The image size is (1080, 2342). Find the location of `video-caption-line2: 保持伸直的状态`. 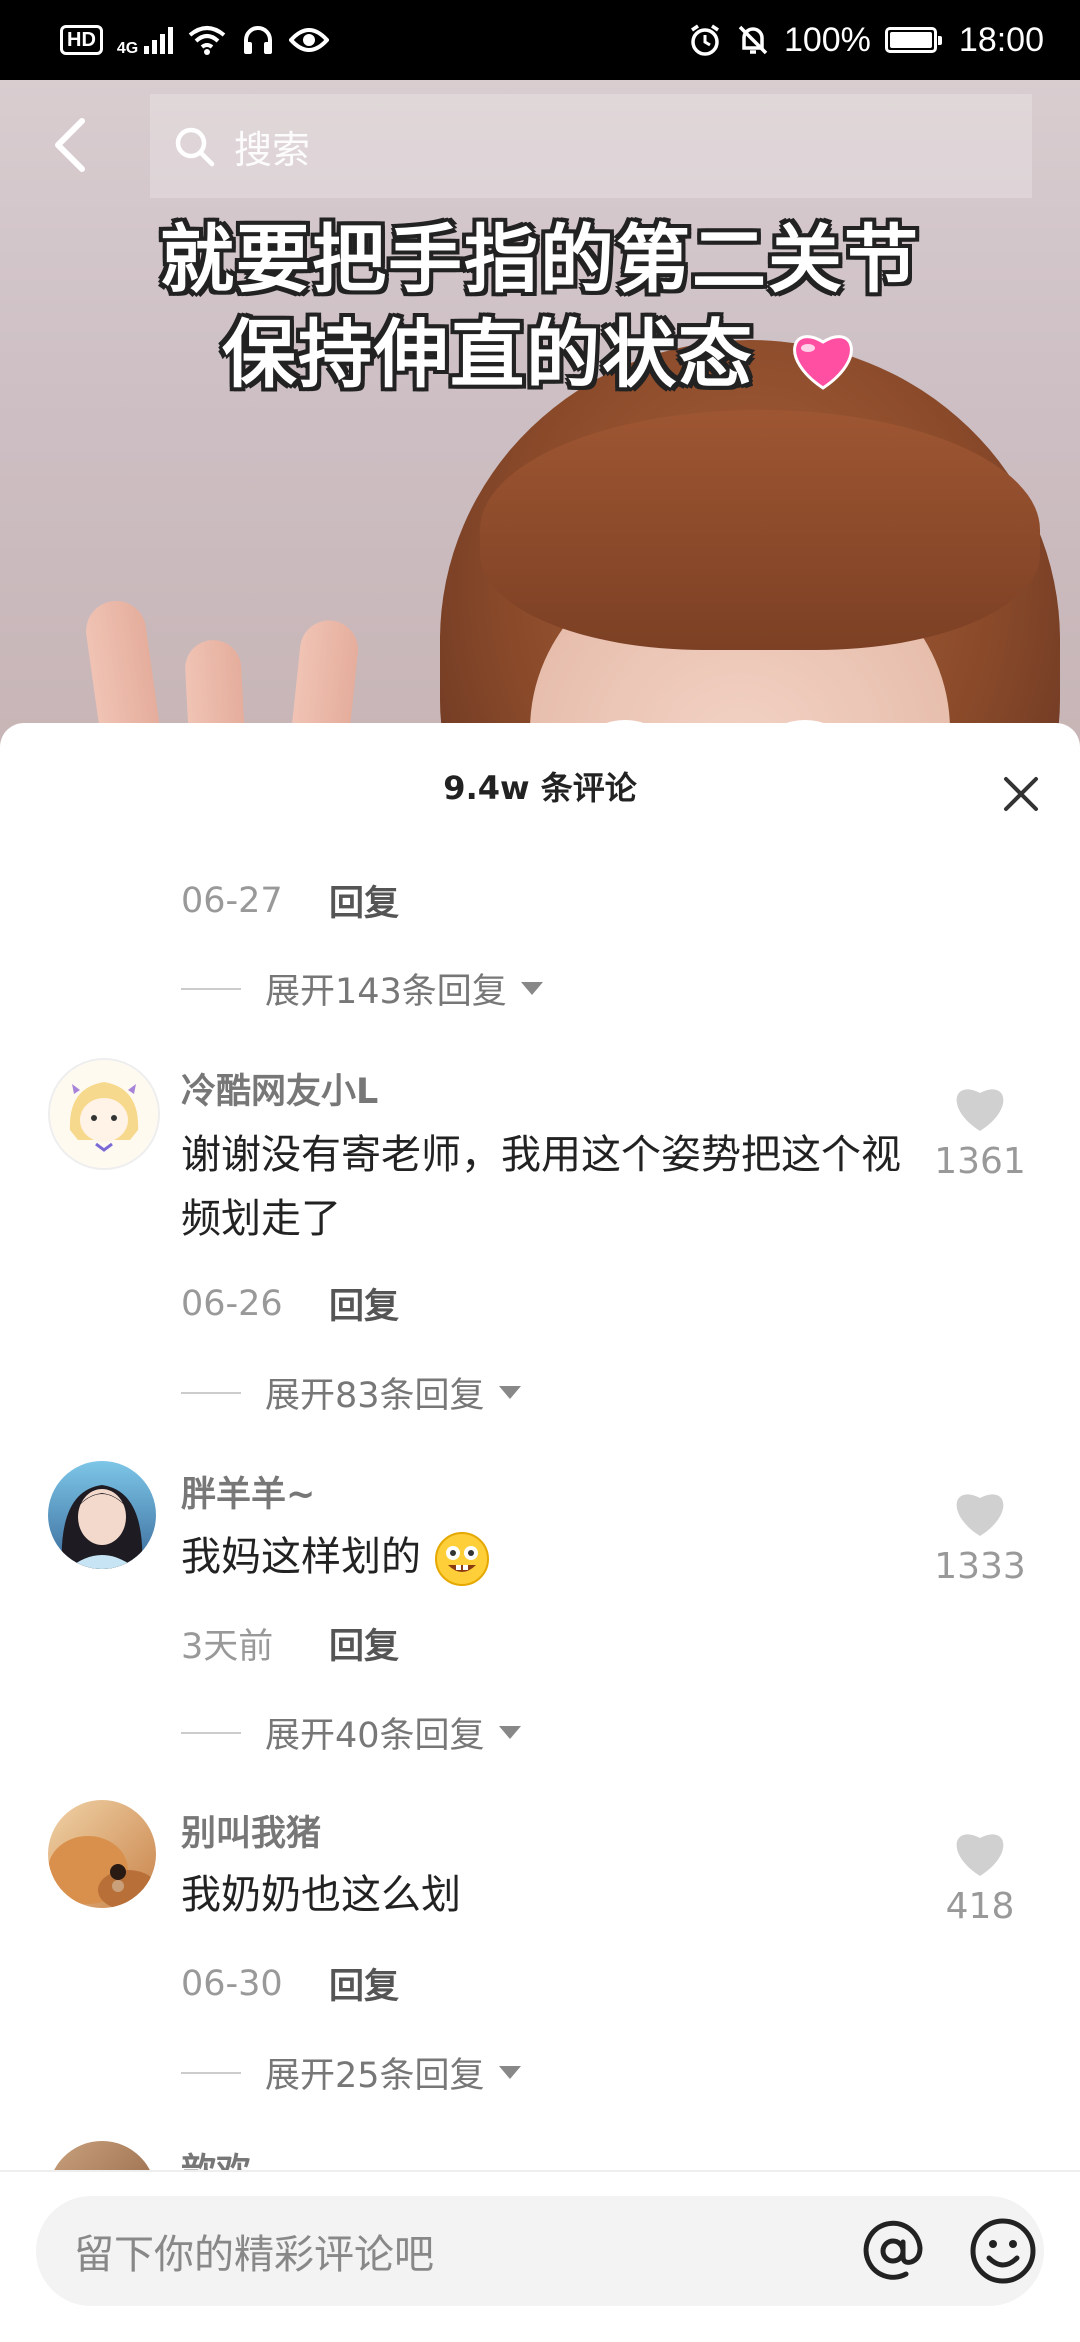

video-caption-line2: 保持伸直的状态 is located at coordinates (540, 348).